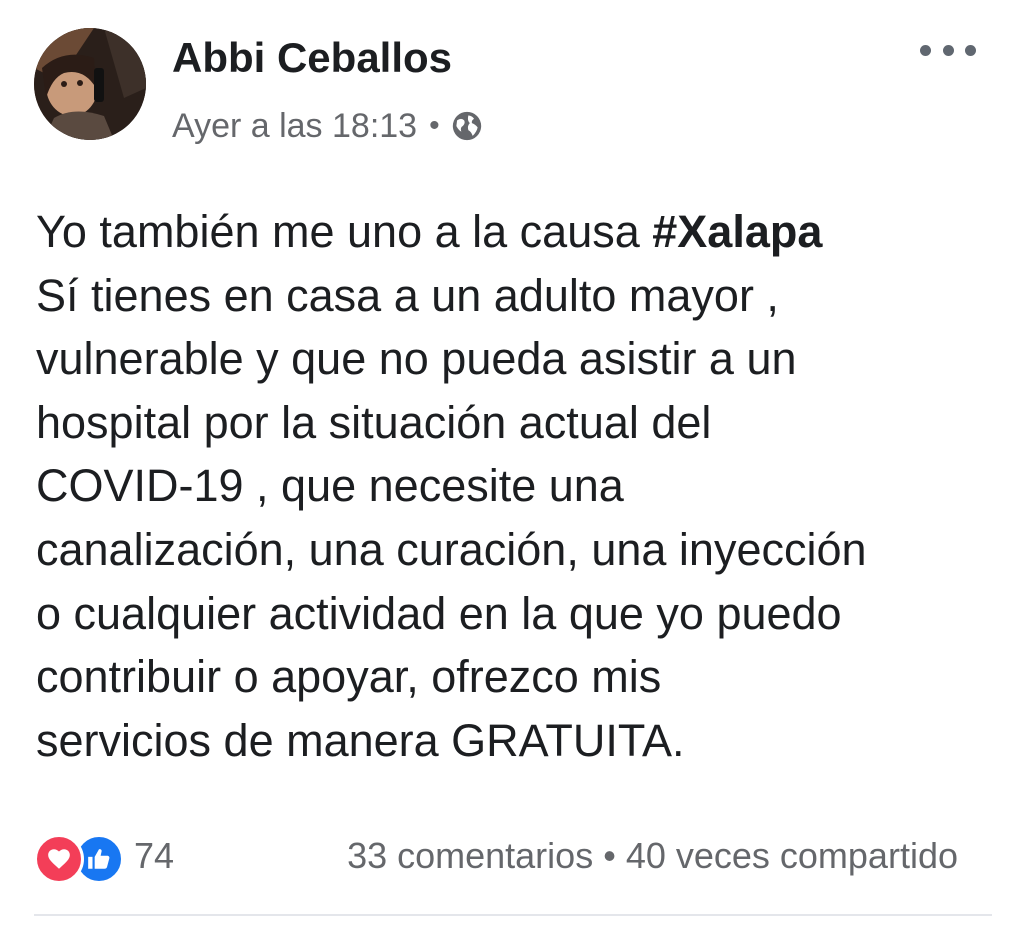 This screenshot has width=1024, height=927. Describe the element at coordinates (737, 231) in the screenshot. I see `hashtag-link: #Xalapa` at that location.